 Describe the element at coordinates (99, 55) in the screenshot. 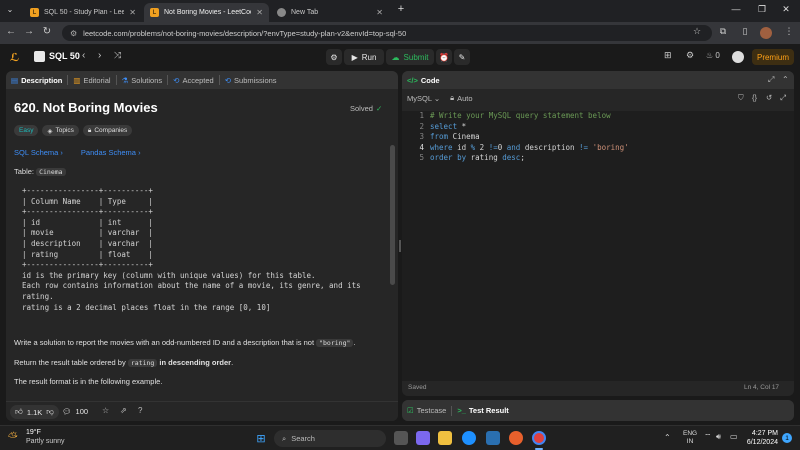

I see `next-problem-icon: ›` at that location.